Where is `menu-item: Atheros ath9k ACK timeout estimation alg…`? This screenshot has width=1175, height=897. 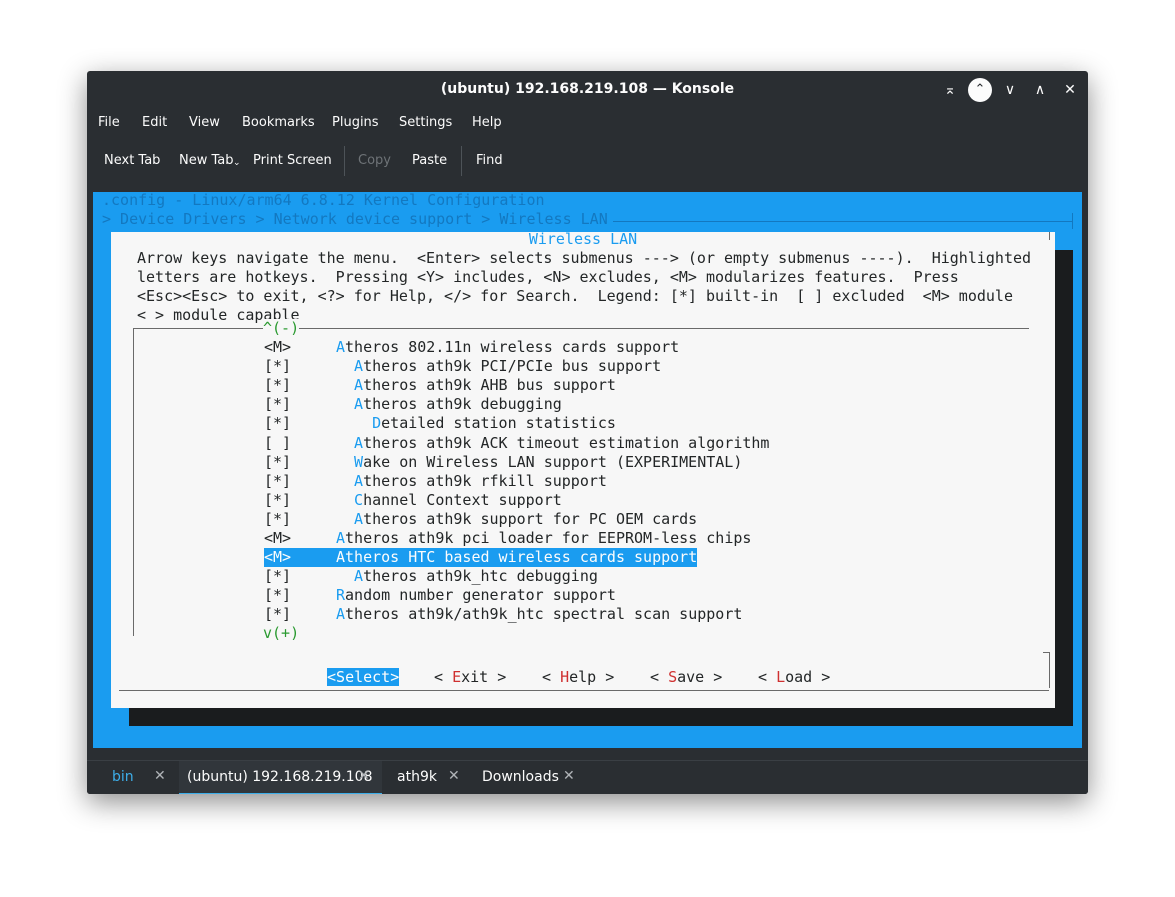
menu-item: Atheros ath9k ACK timeout estimation alg… is located at coordinates (561, 443).